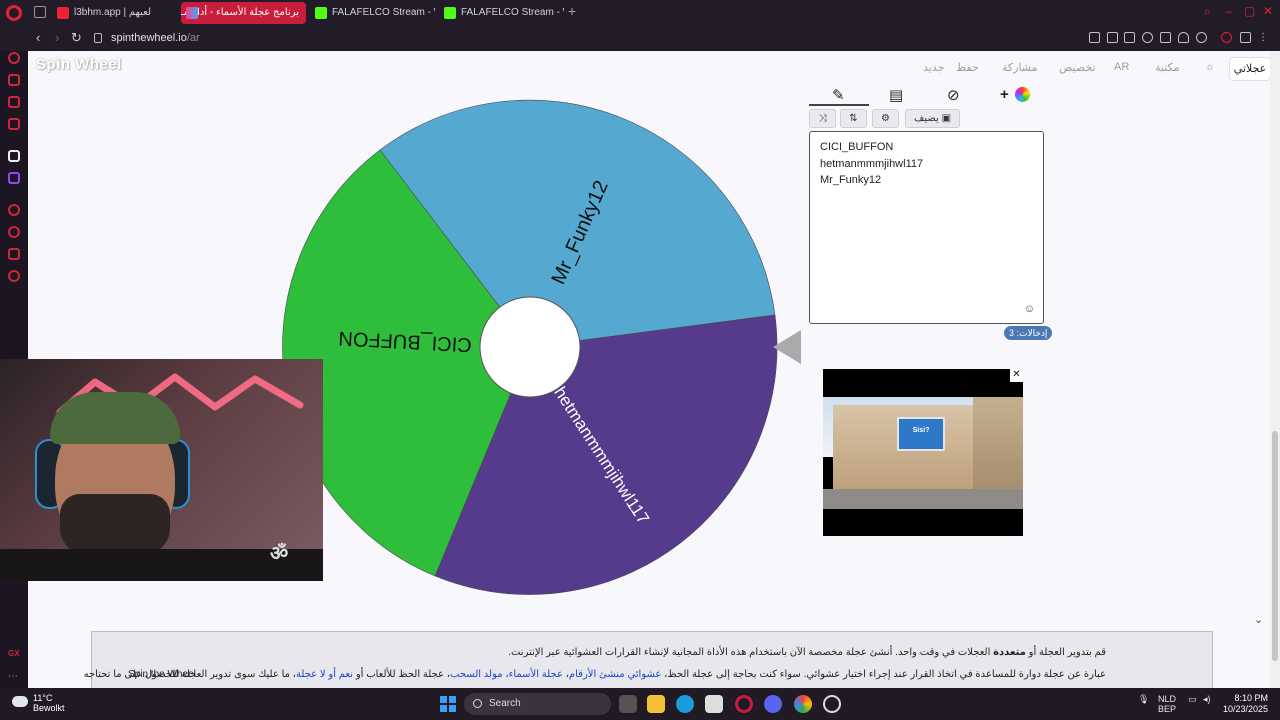  I want to click on new-tab-button: +, so click(572, 11).